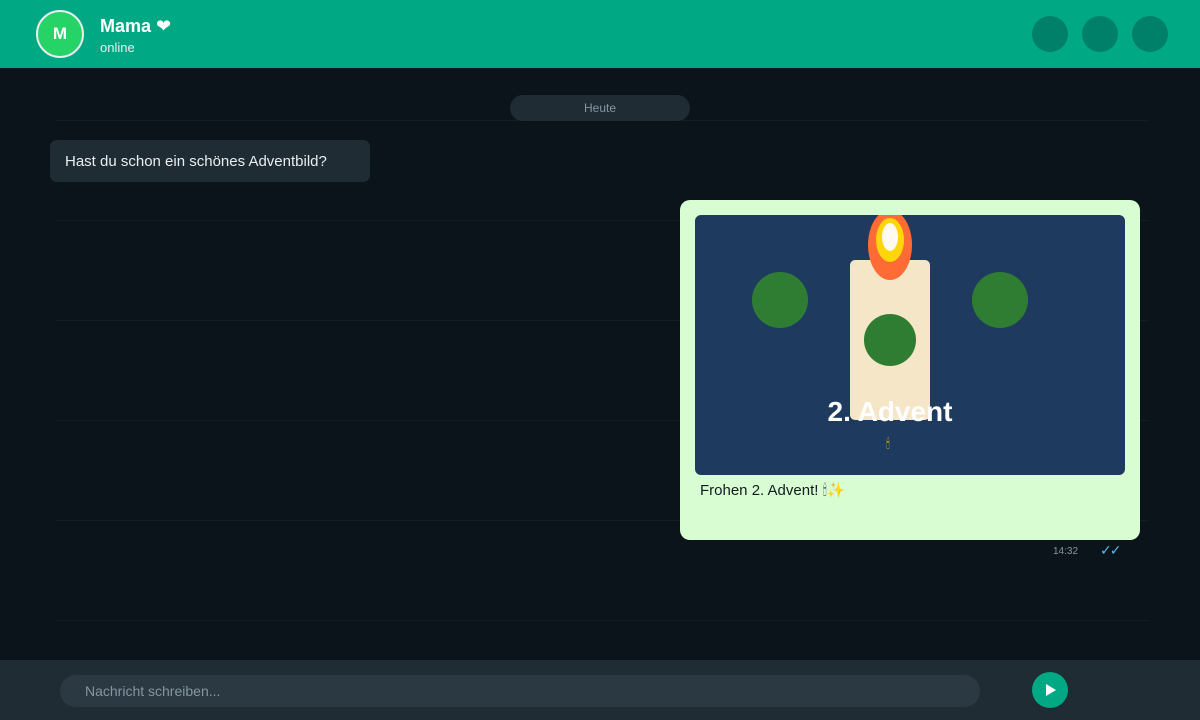  Describe the element at coordinates (1050, 34) in the screenshot. I see `header-action-1-button` at that location.